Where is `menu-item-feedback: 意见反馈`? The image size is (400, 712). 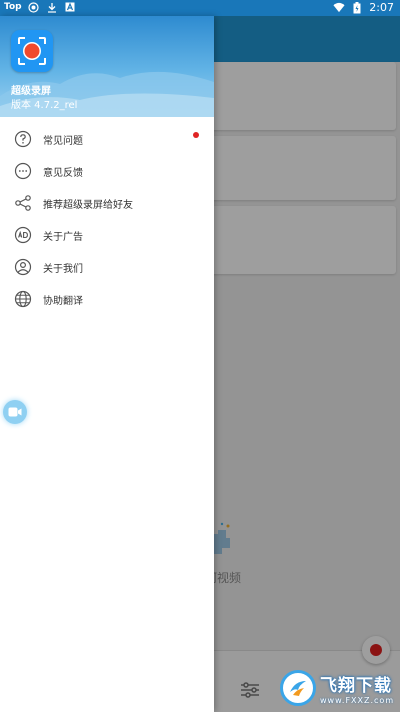
menu-item-feedback: 意见反馈 is located at coordinates (107, 171).